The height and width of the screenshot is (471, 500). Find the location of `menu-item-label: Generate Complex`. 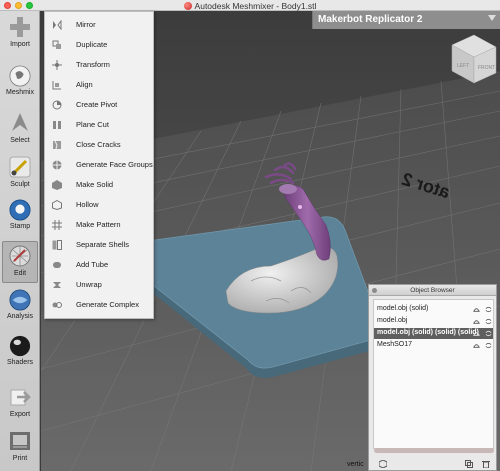

menu-item-label: Generate Complex is located at coordinates (107, 304).